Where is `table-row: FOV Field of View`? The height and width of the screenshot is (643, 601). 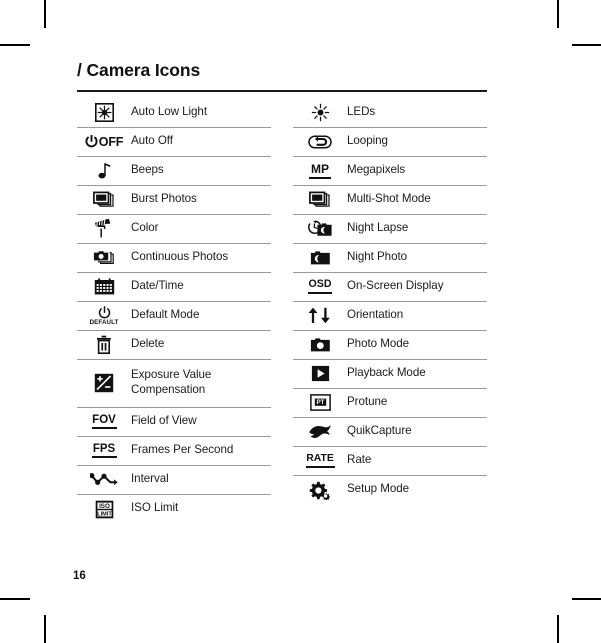
table-row: FOV Field of View is located at coordinates (174, 422).